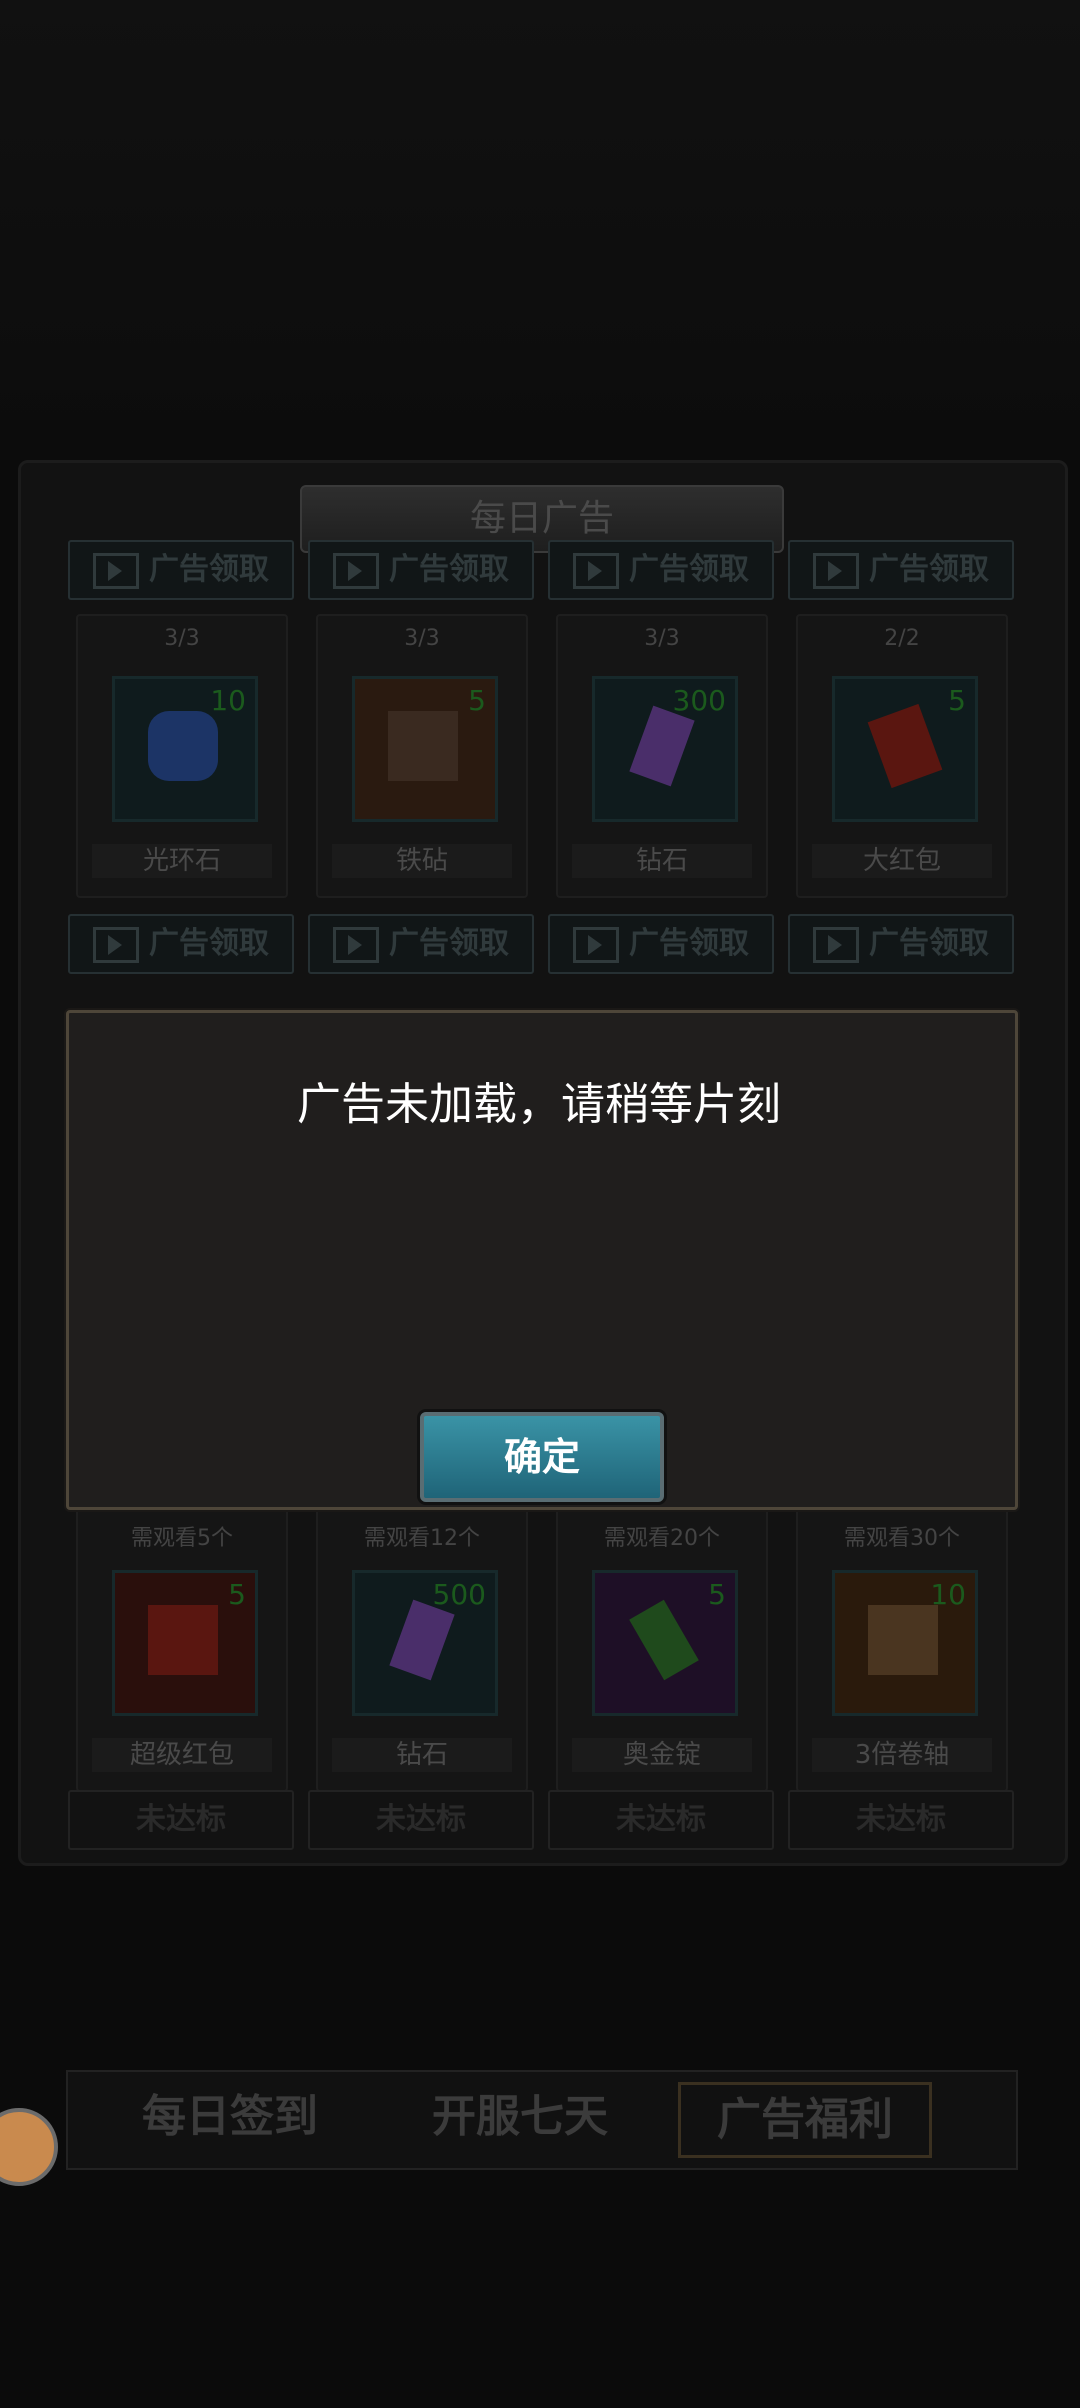 This screenshot has height=2408, width=1080. What do you see at coordinates (520, 2117) in the screenshot?
I see `tab-server-seven-days: 开服七天` at bounding box center [520, 2117].